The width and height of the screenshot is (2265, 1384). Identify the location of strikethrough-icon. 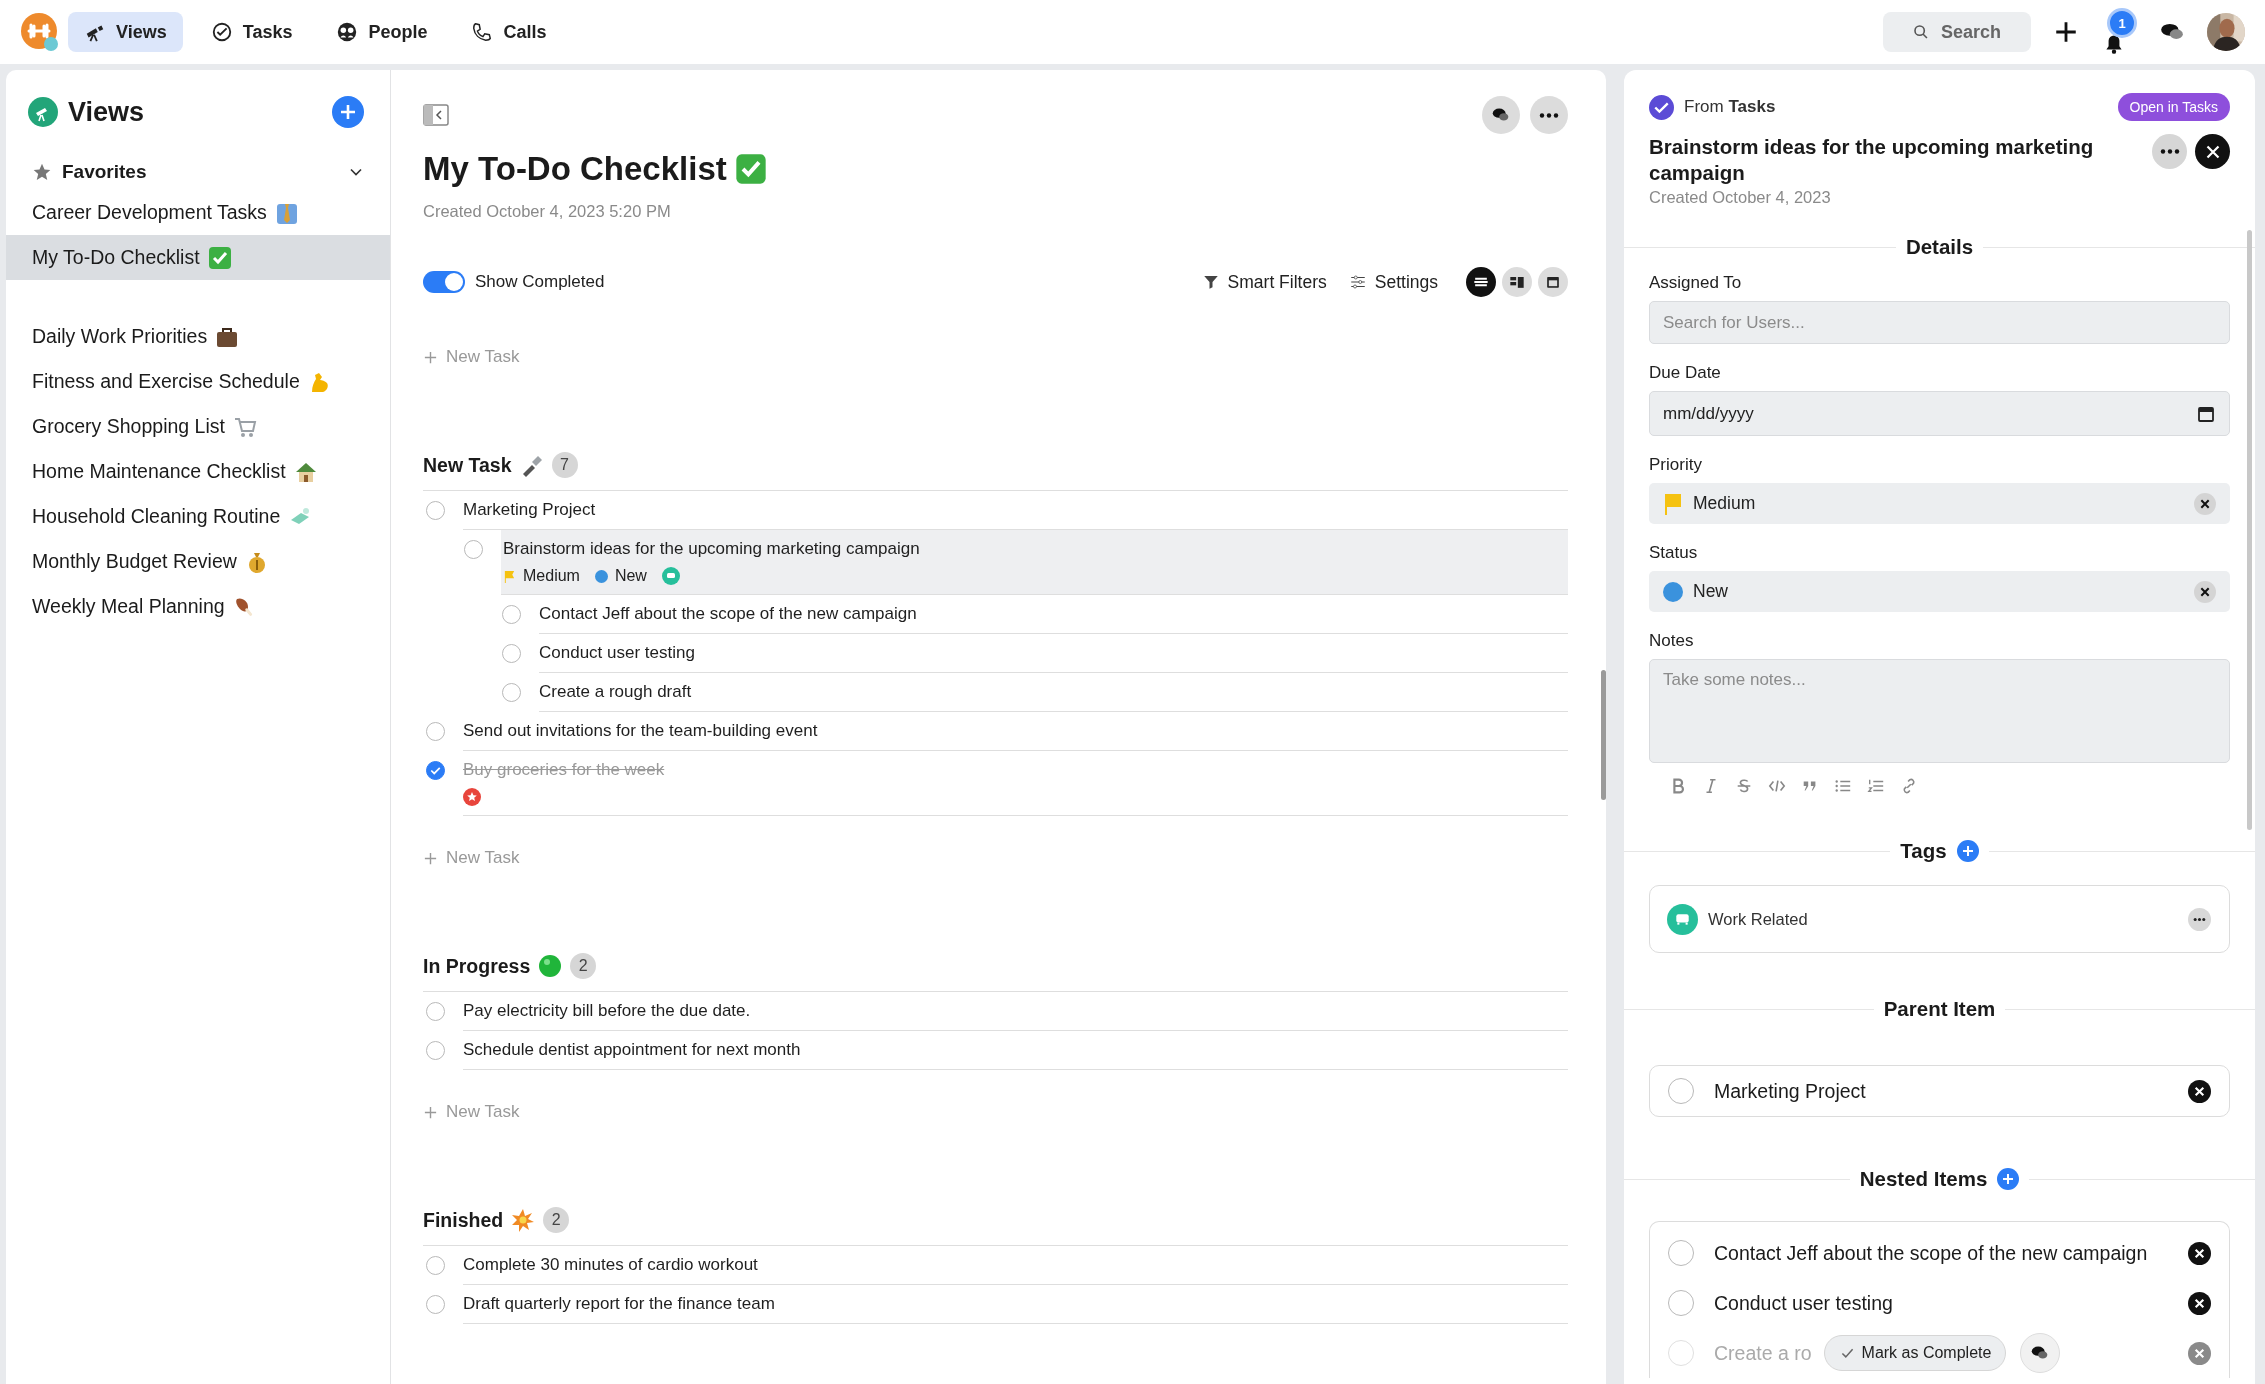
(1744, 786).